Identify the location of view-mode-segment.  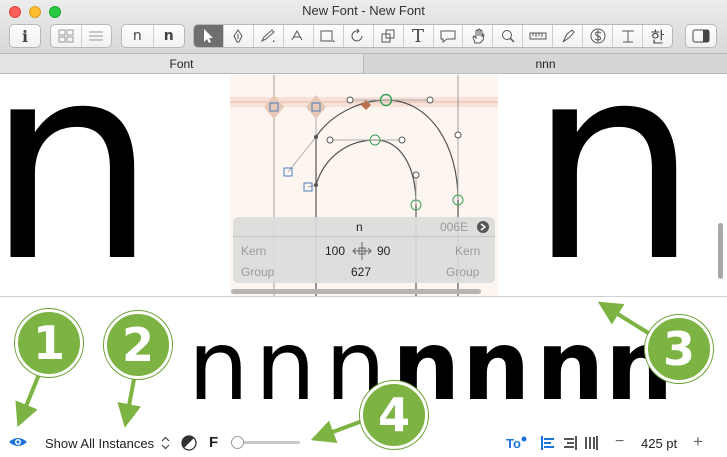
(81, 36).